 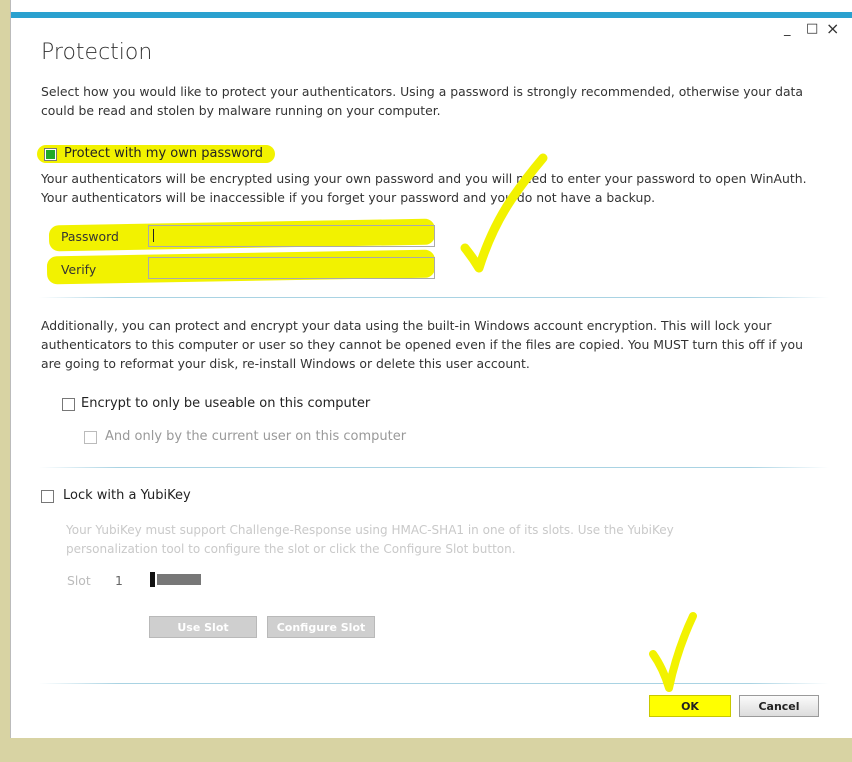 What do you see at coordinates (153, 235) in the screenshot?
I see `text-caret` at bounding box center [153, 235].